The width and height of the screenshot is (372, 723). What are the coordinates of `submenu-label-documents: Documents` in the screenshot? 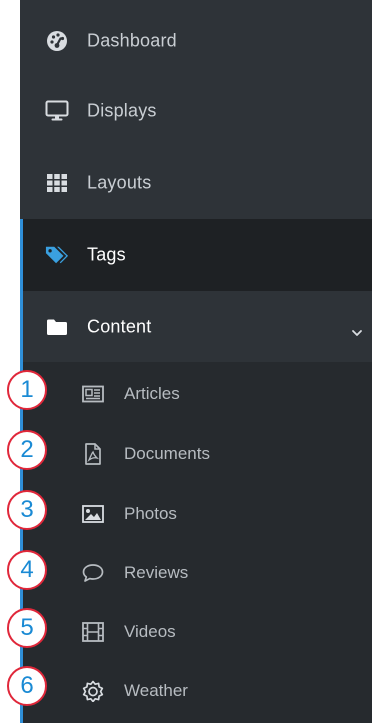 It's located at (167, 453).